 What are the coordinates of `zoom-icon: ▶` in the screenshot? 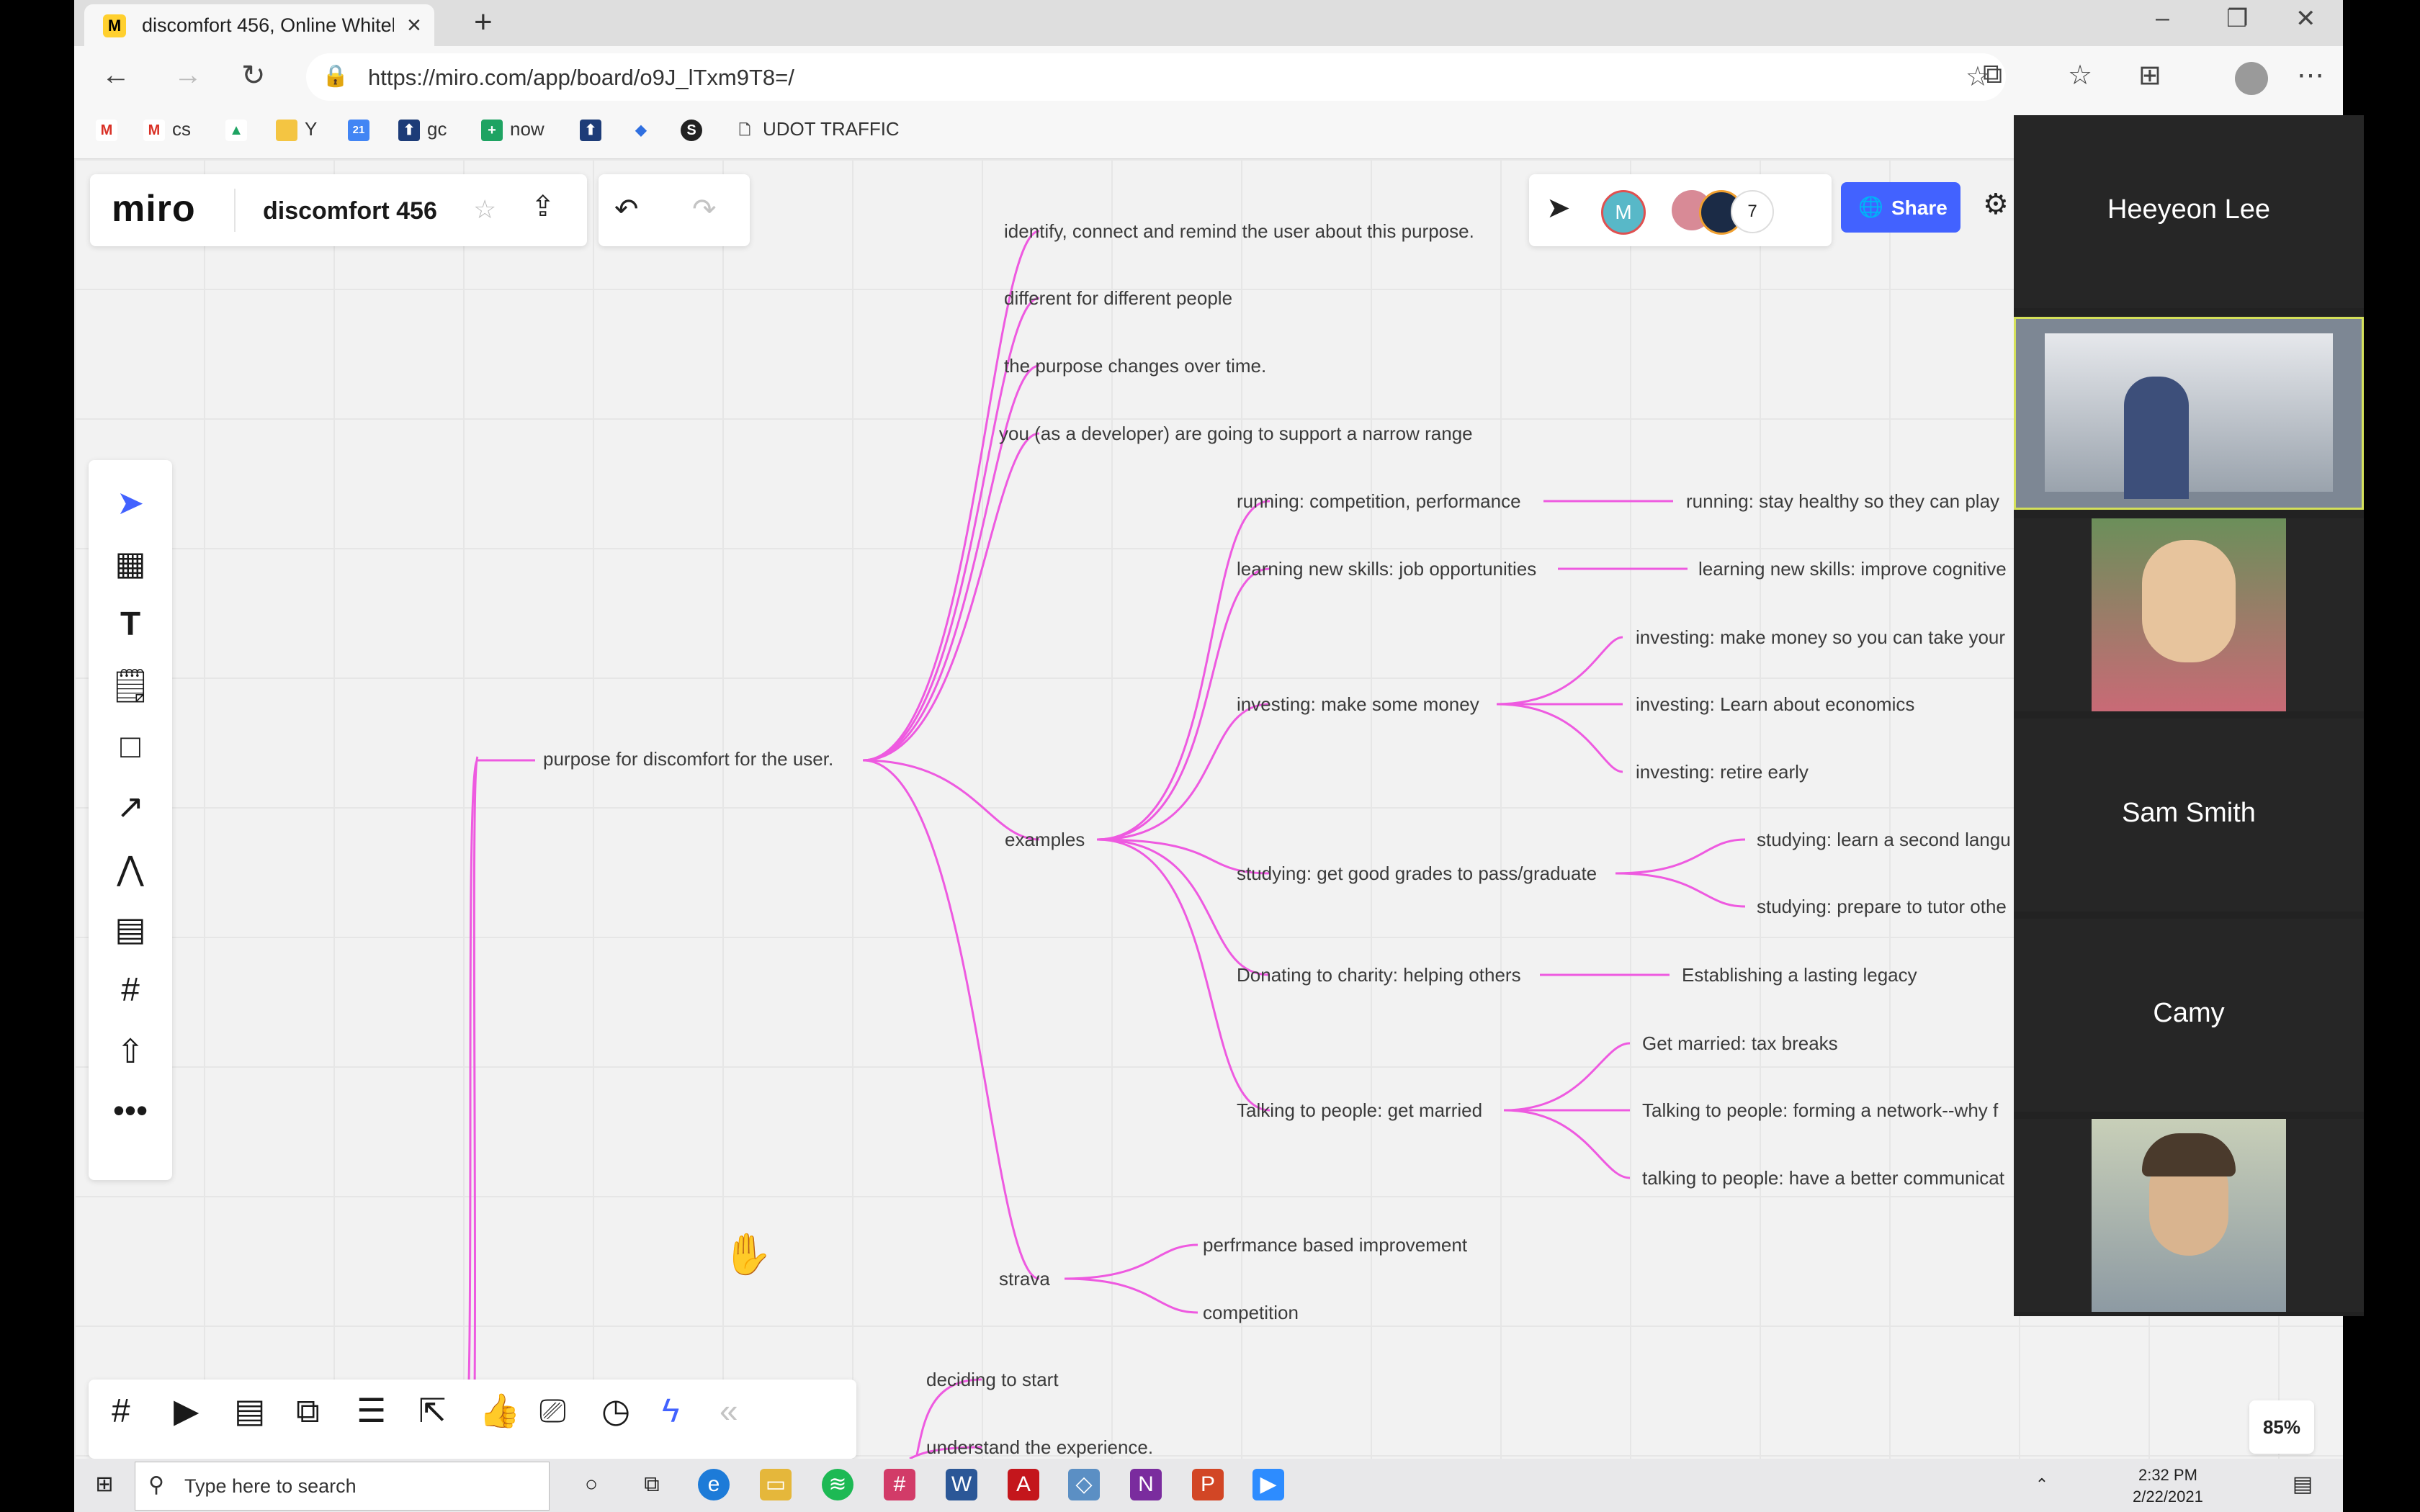 It's located at (1268, 1484).